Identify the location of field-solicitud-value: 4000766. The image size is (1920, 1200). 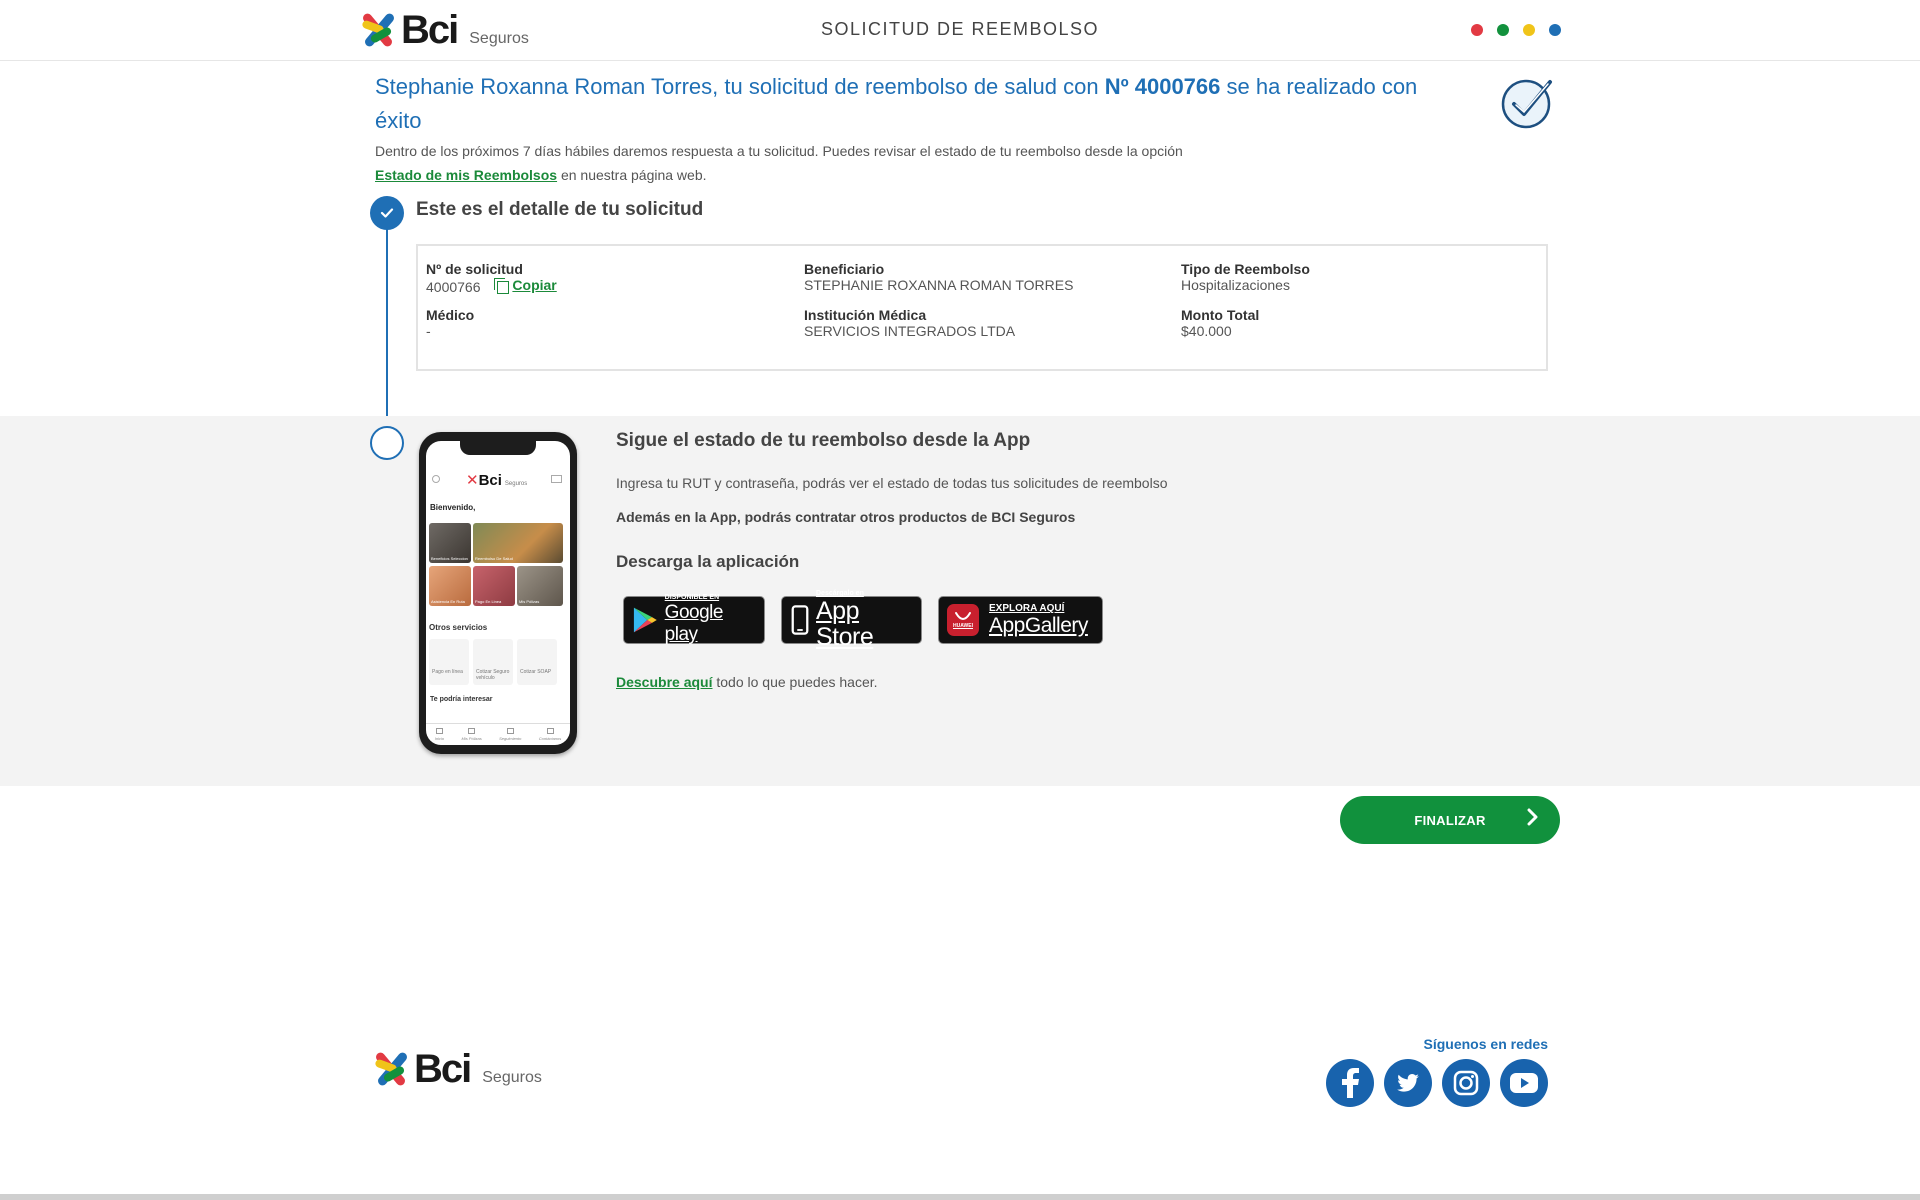
(453, 287).